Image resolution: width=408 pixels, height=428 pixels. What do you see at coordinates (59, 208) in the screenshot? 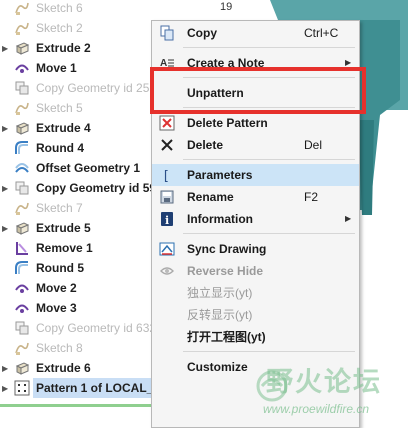
I see `tree-item-label: Sketch 7` at bounding box center [59, 208].